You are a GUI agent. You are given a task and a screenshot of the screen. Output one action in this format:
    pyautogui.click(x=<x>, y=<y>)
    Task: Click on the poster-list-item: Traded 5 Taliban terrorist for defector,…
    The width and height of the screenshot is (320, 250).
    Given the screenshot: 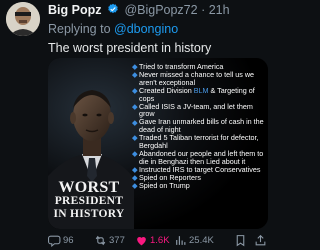 What is the action you would take?
    pyautogui.click(x=199, y=142)
    